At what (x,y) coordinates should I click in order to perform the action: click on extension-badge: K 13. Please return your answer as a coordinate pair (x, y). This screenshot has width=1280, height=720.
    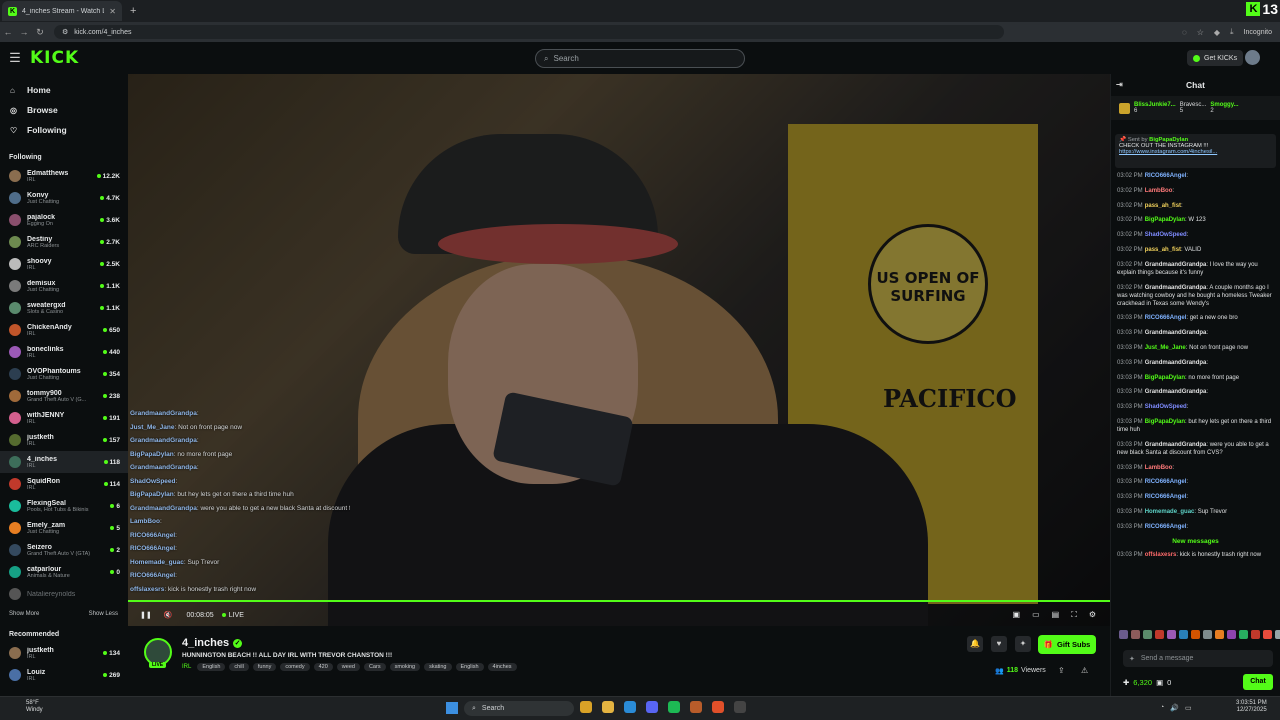
    Looking at the image, I should click on (1262, 9).